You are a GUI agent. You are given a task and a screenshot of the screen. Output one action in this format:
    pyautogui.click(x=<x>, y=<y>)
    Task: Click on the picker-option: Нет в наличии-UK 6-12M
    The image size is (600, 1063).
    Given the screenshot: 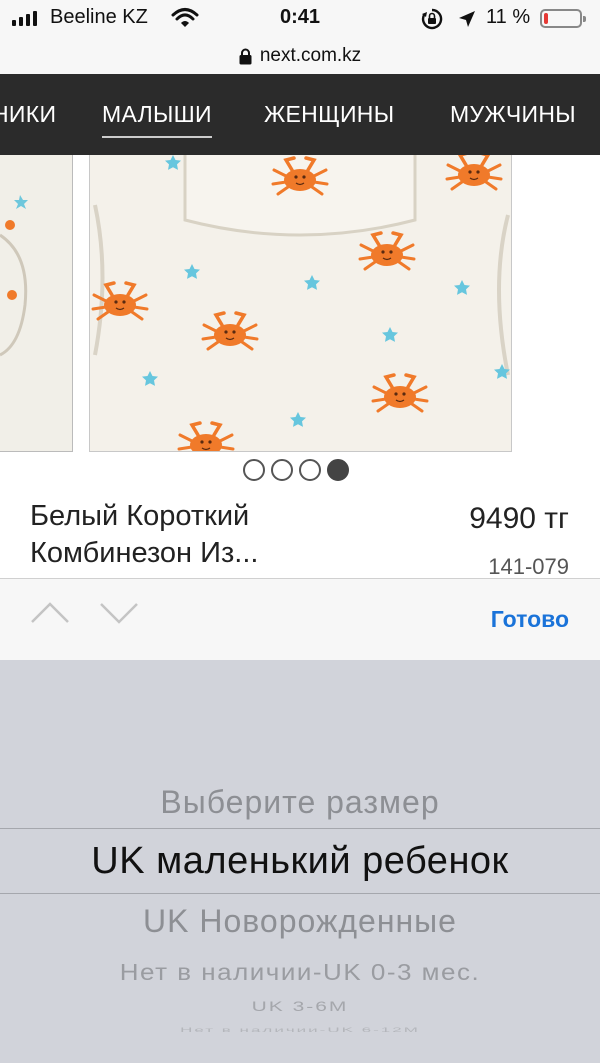 What is the action you would take?
    pyautogui.click(x=300, y=1030)
    